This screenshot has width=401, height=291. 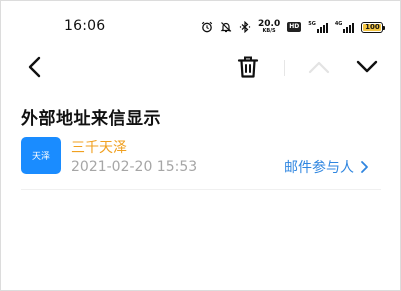 I want to click on chevron-down-icon, so click(x=367, y=66).